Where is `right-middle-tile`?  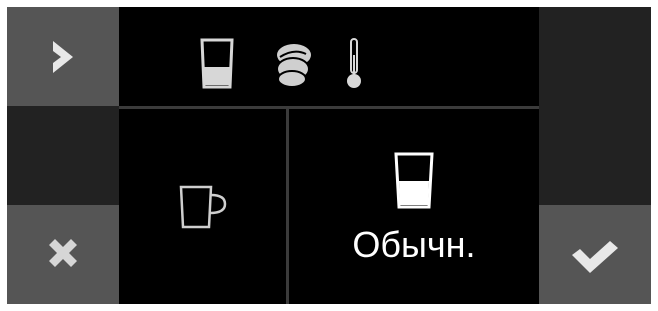 right-middle-tile is located at coordinates (595, 155).